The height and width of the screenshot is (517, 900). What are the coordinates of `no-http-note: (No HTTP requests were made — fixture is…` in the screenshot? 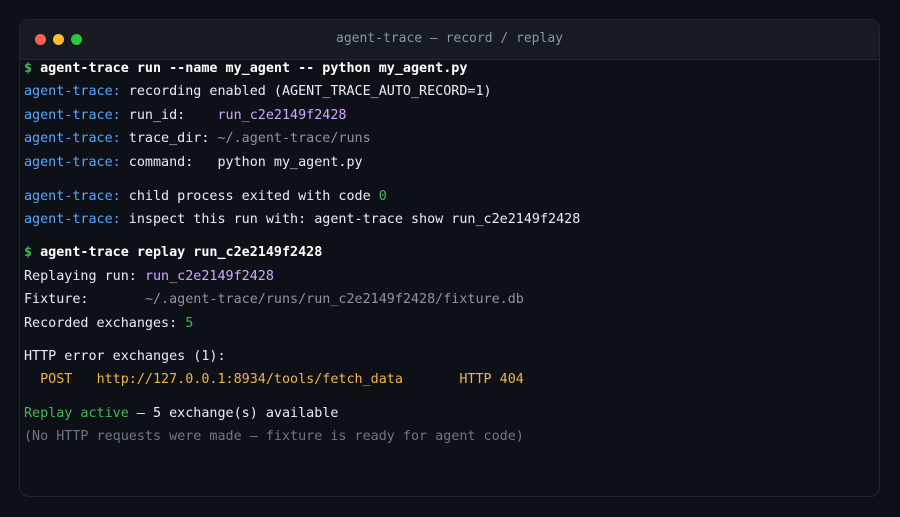 It's located at (274, 436).